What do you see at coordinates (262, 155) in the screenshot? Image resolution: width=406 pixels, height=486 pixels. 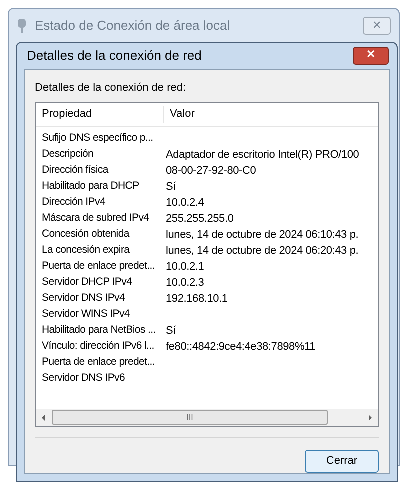 I see `value-cell-text: Adaptador de escritorio Intel(R) PRO/100` at bounding box center [262, 155].